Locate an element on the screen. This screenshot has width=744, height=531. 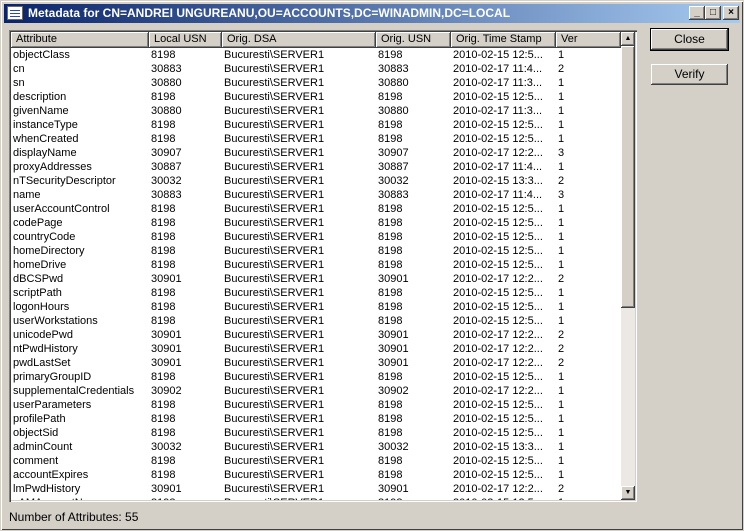
column-header-ver: Ver is located at coordinates (588, 40).